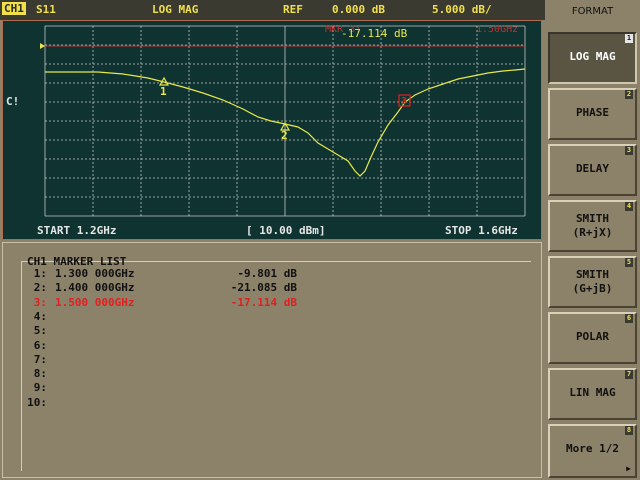 The image size is (640, 480). I want to click on softkey-lin-mag: 7 LIN MAG, so click(592, 394).